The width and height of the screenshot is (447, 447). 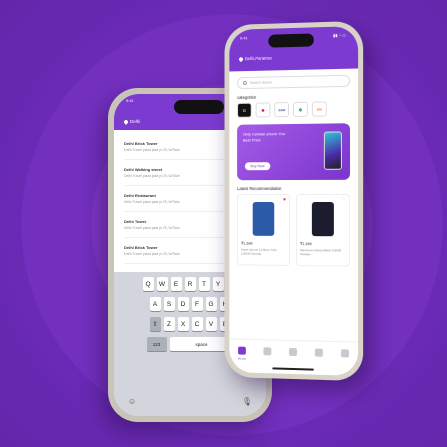 What do you see at coordinates (211, 324) in the screenshot?
I see `key: V` at bounding box center [211, 324].